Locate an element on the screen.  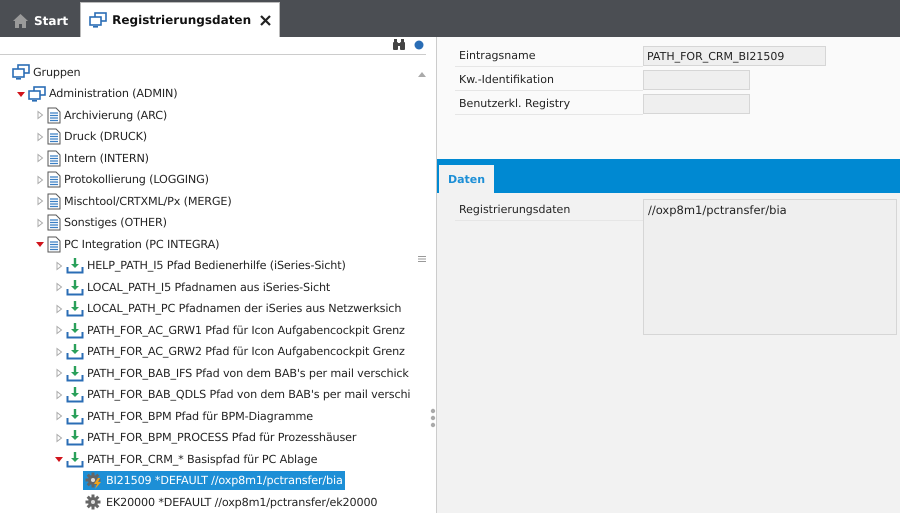
close-icon is located at coordinates (266, 20).